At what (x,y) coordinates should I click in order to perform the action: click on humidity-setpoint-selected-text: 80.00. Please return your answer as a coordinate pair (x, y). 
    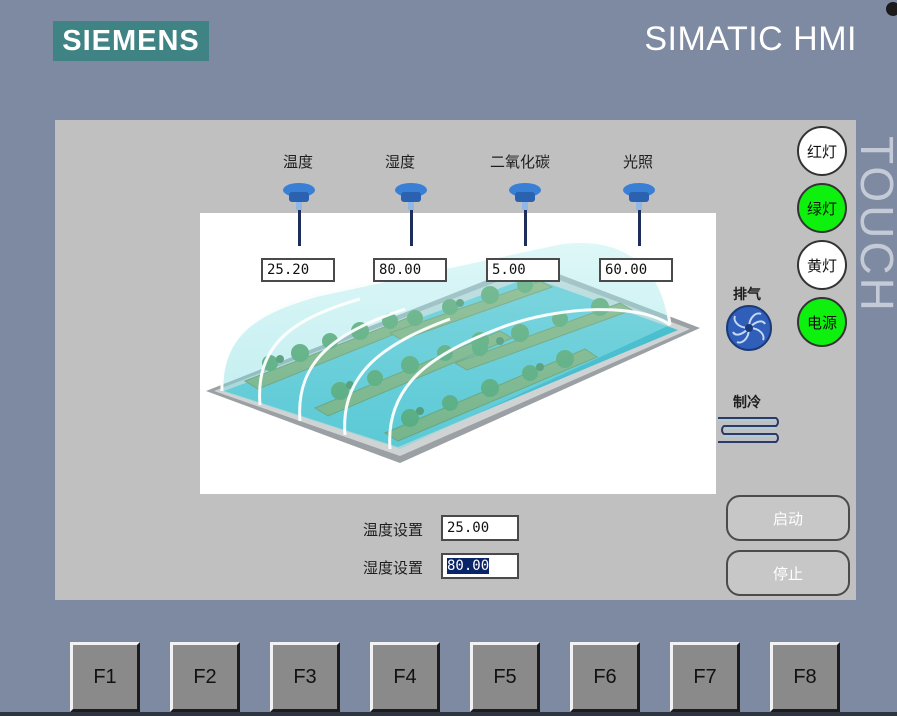
    Looking at the image, I should click on (468, 566).